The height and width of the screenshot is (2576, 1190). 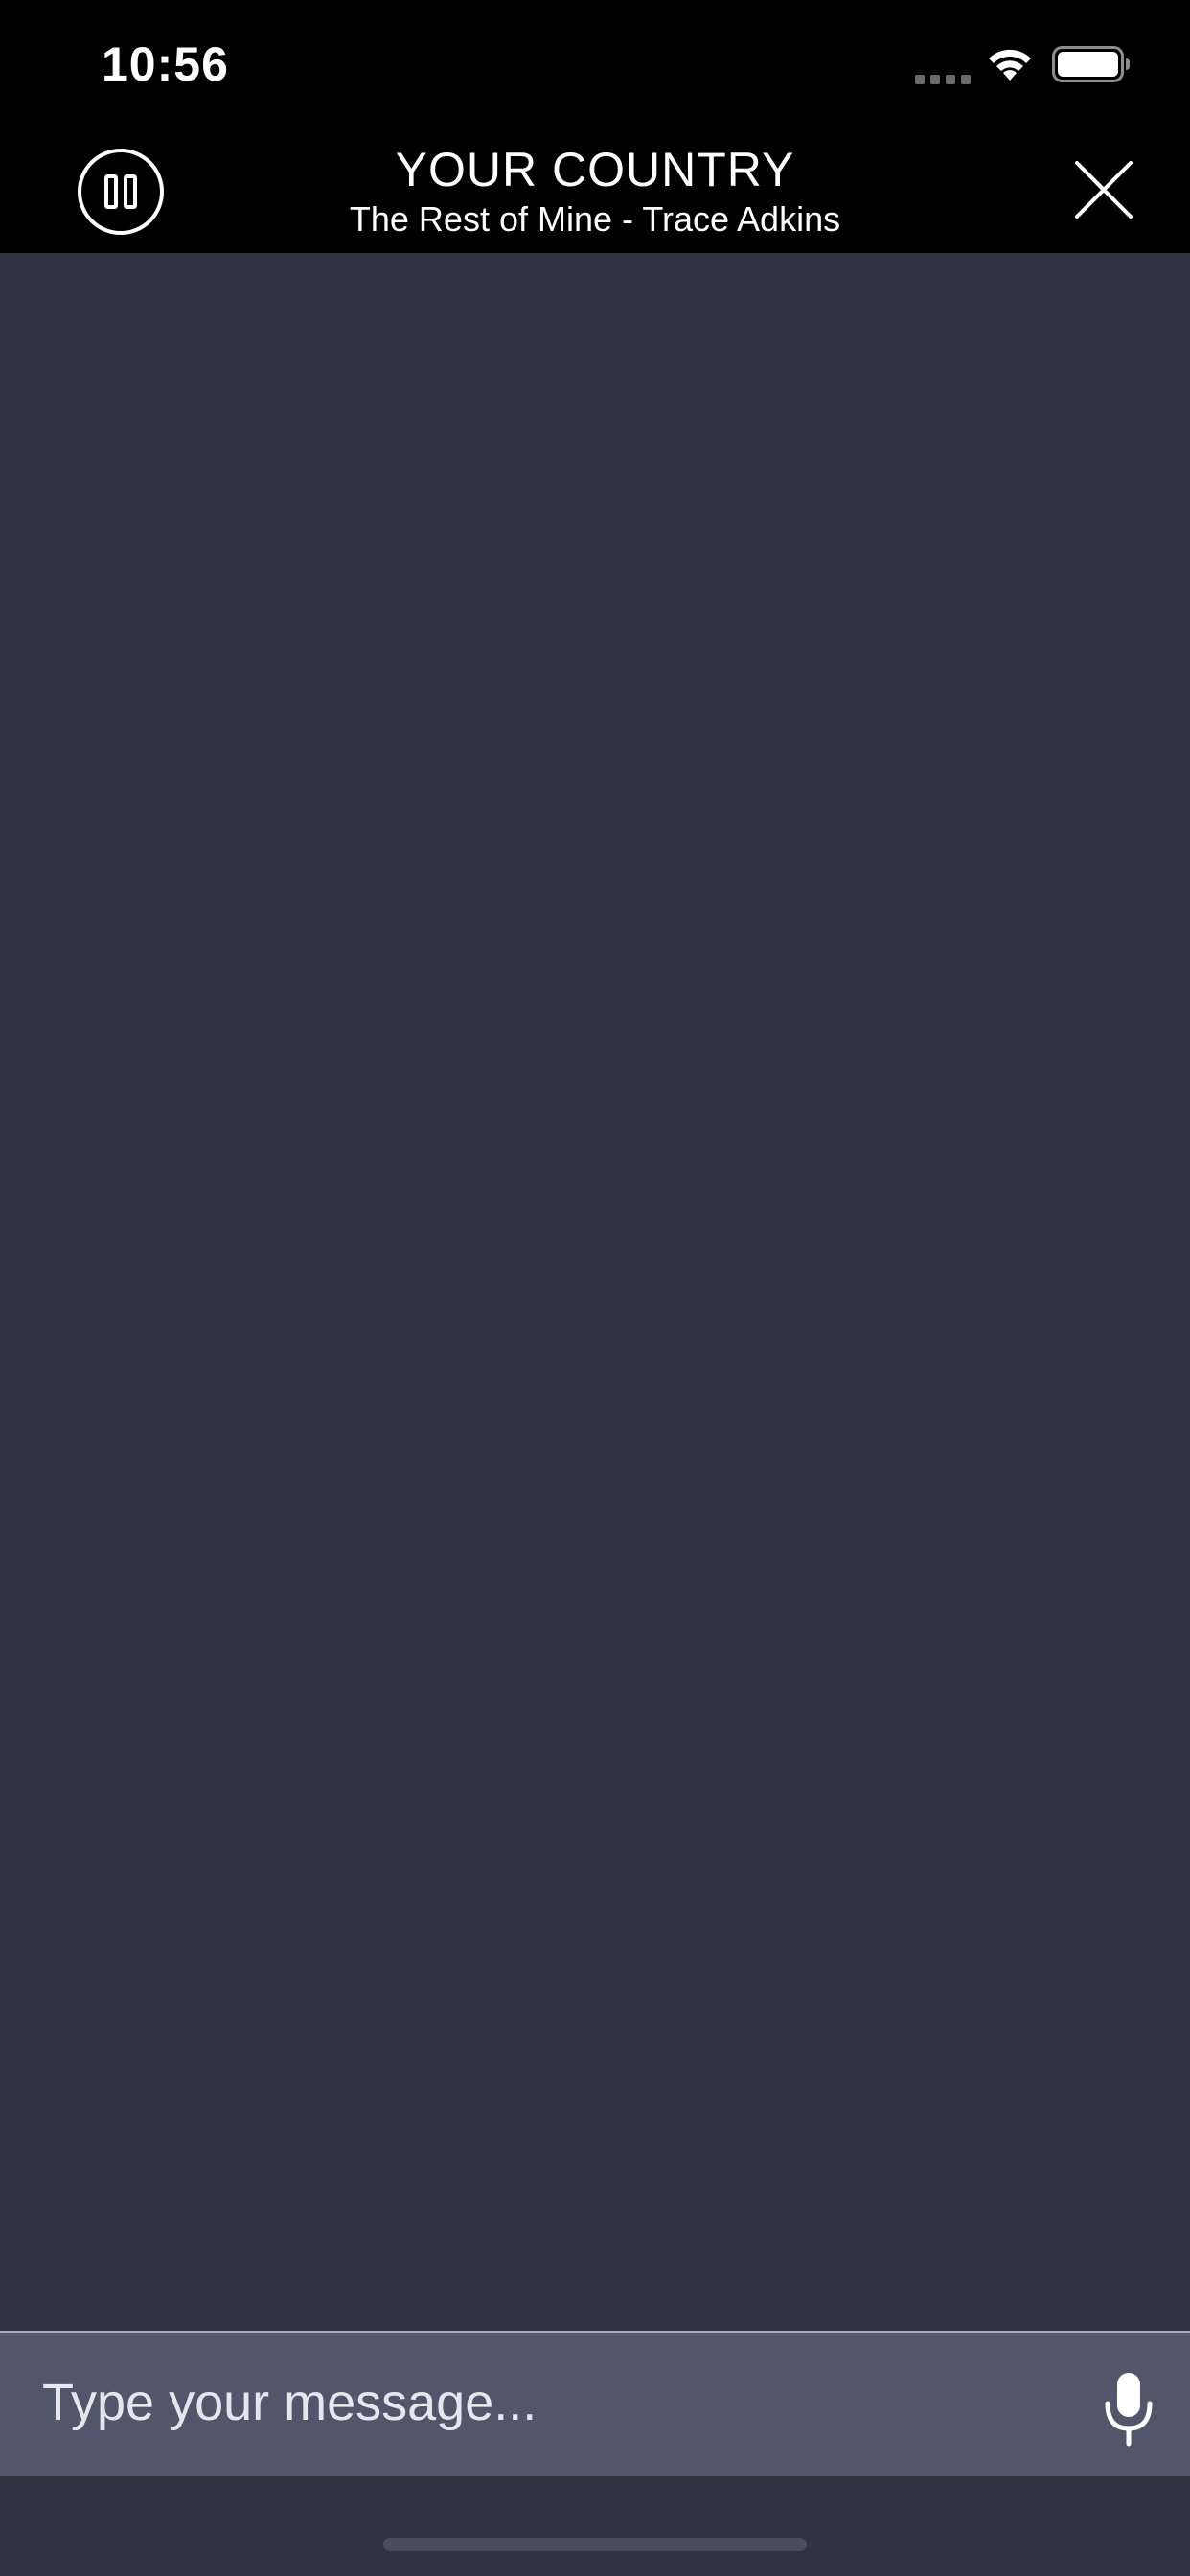 I want to click on now-playing-track: The Rest of Mine - Trace Adkins, so click(x=595, y=219).